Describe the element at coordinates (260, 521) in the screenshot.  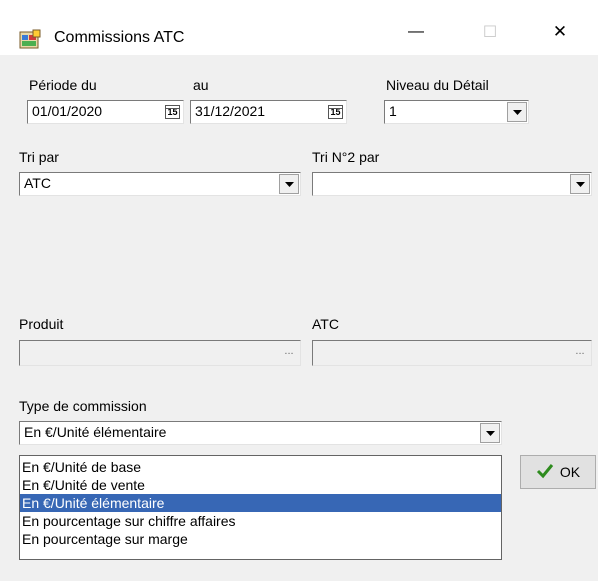
I see `dropdown-option: En pourcentage sur chiffre affaires` at that location.